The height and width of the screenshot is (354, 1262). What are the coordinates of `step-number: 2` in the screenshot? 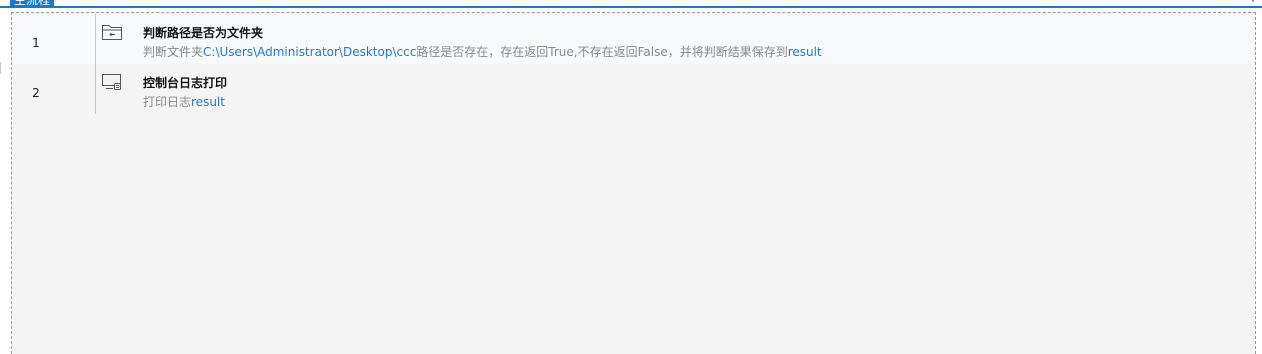 It's located at (36, 93).